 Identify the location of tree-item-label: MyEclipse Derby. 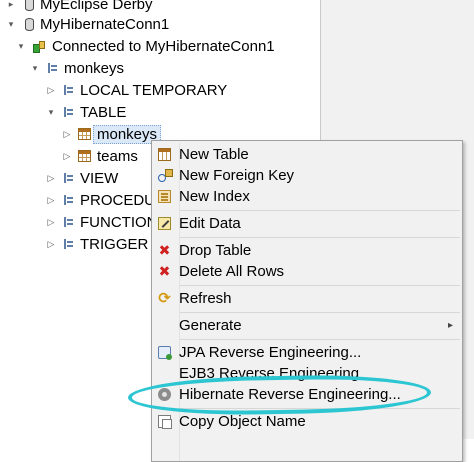
(96, 6).